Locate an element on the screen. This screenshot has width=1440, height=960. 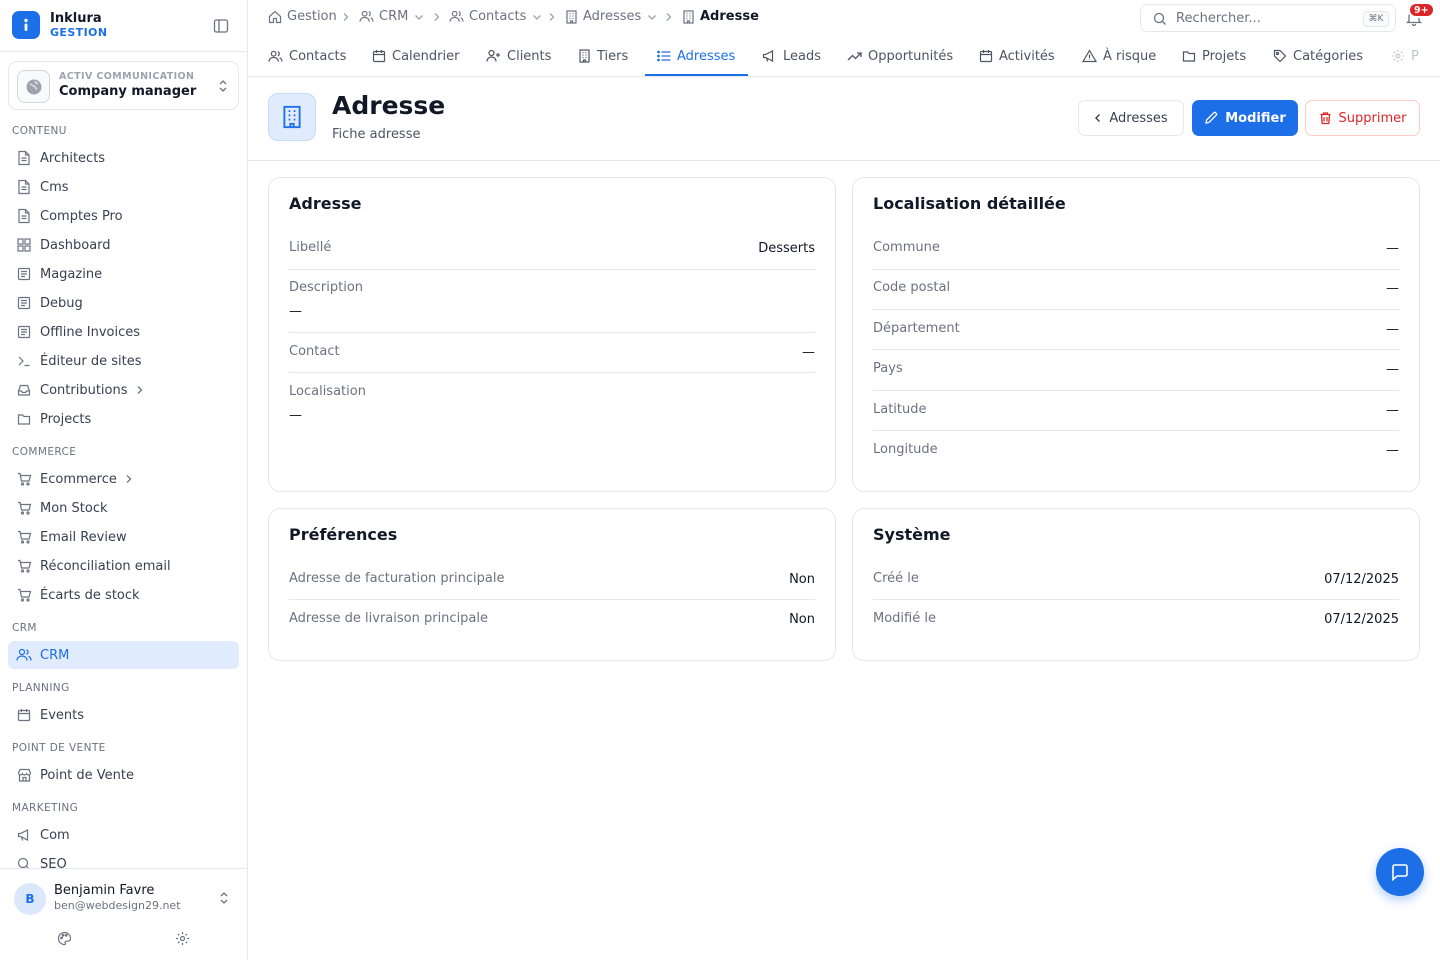
field-livraison-principale: Adresse de livraison principale Non is located at coordinates (552, 626).